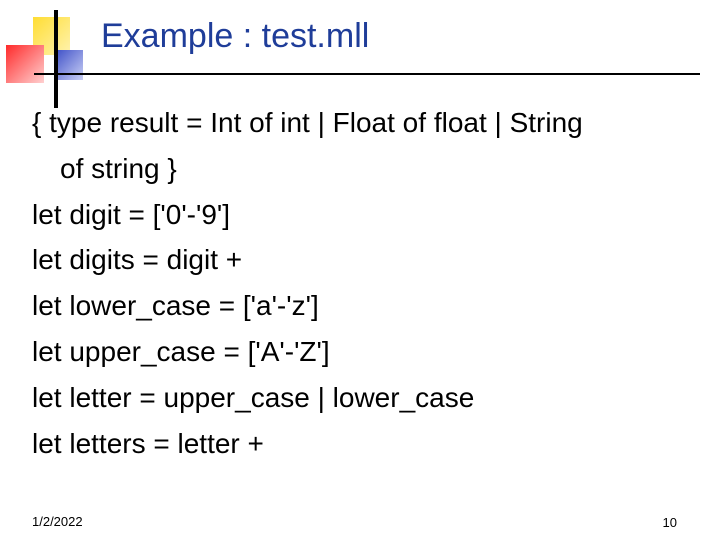 The image size is (720, 540). I want to click on title-underline, so click(367, 74).